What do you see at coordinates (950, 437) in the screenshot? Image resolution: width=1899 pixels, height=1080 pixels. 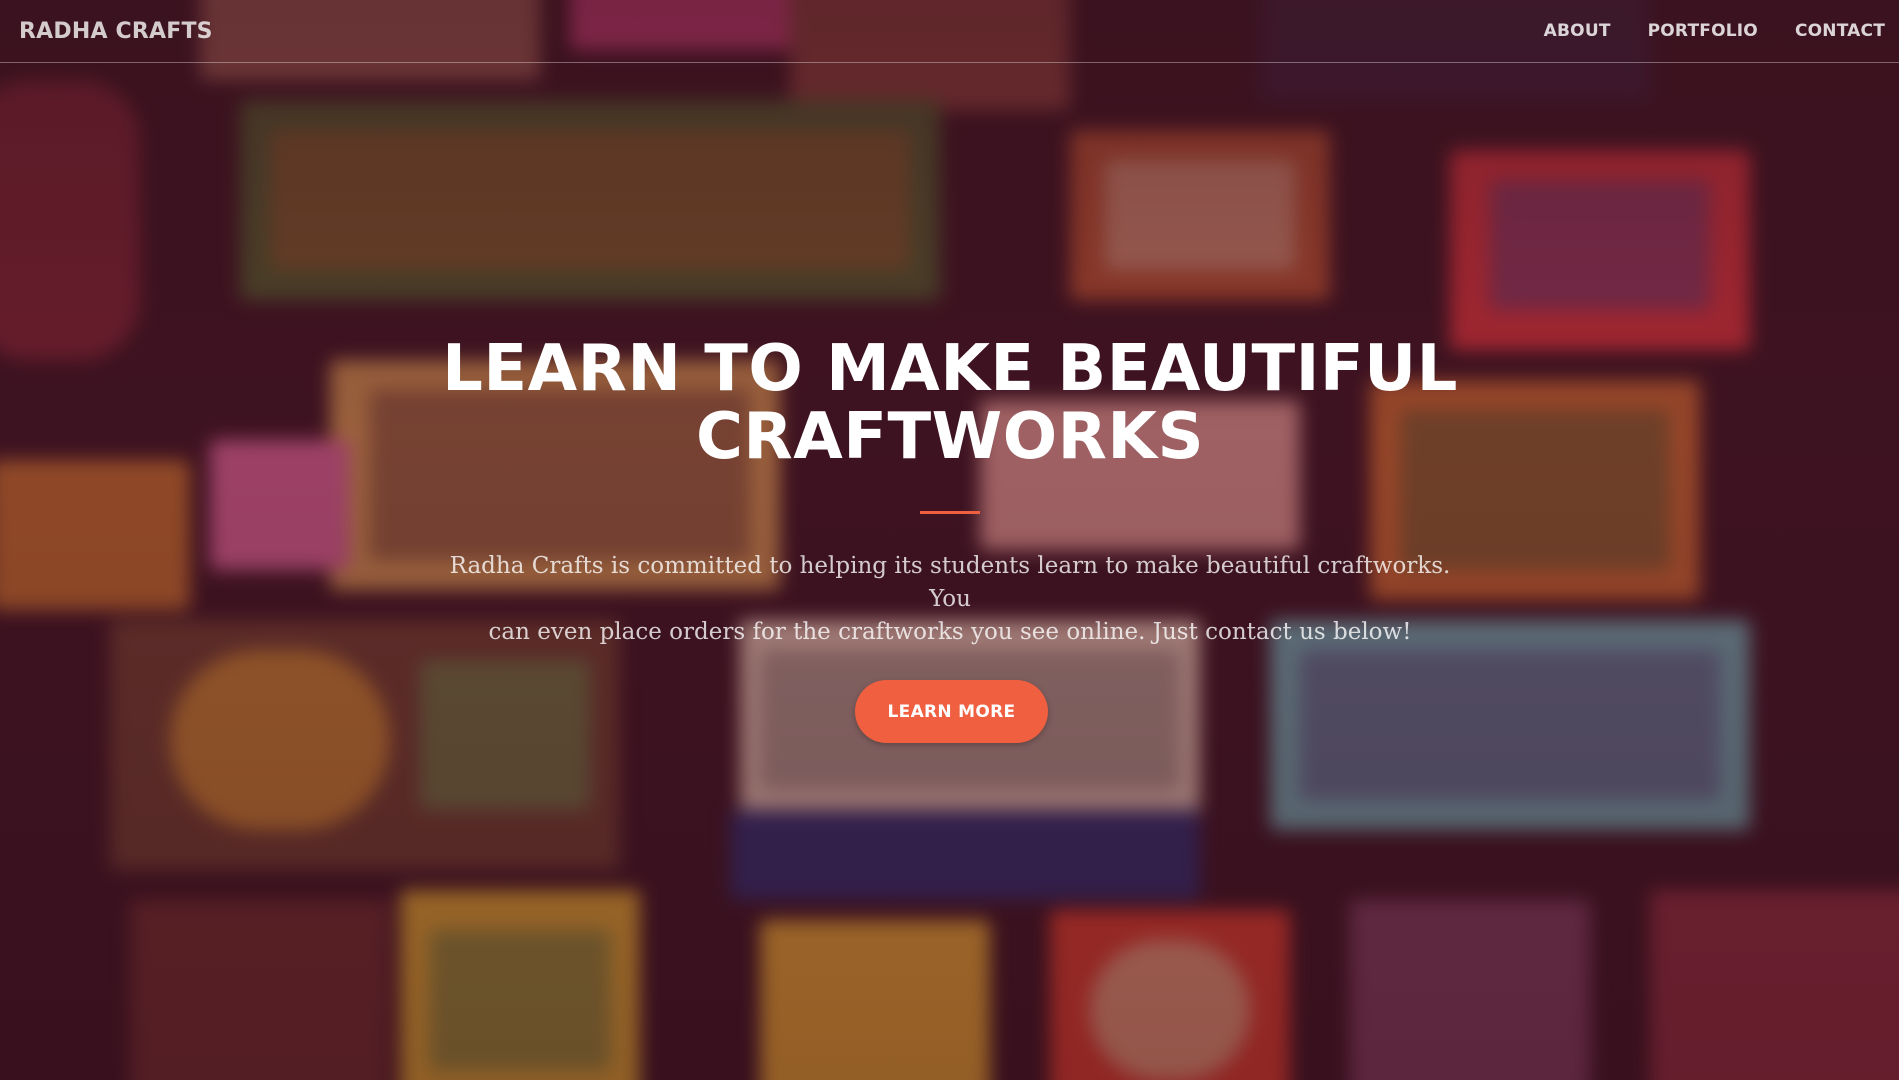 I see `hero-heading-line-2: CRAFTWORKS` at bounding box center [950, 437].